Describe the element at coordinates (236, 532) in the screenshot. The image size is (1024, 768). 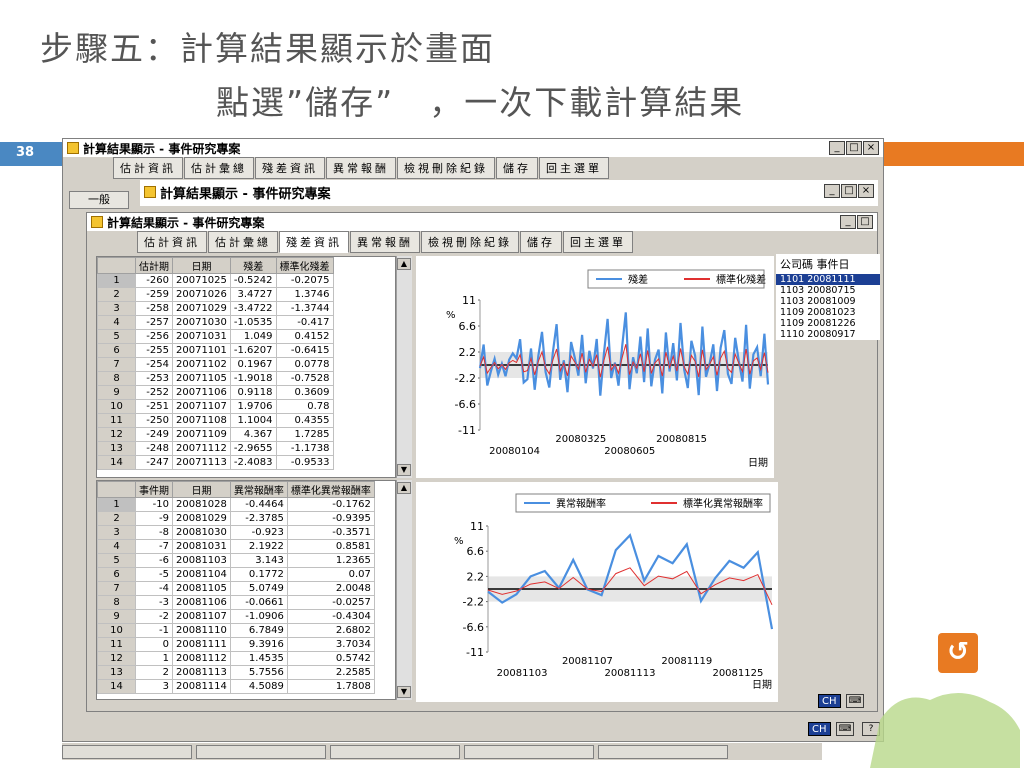
I see `table-row: 3 -8 20081030 -0.923 -0.3571` at that location.